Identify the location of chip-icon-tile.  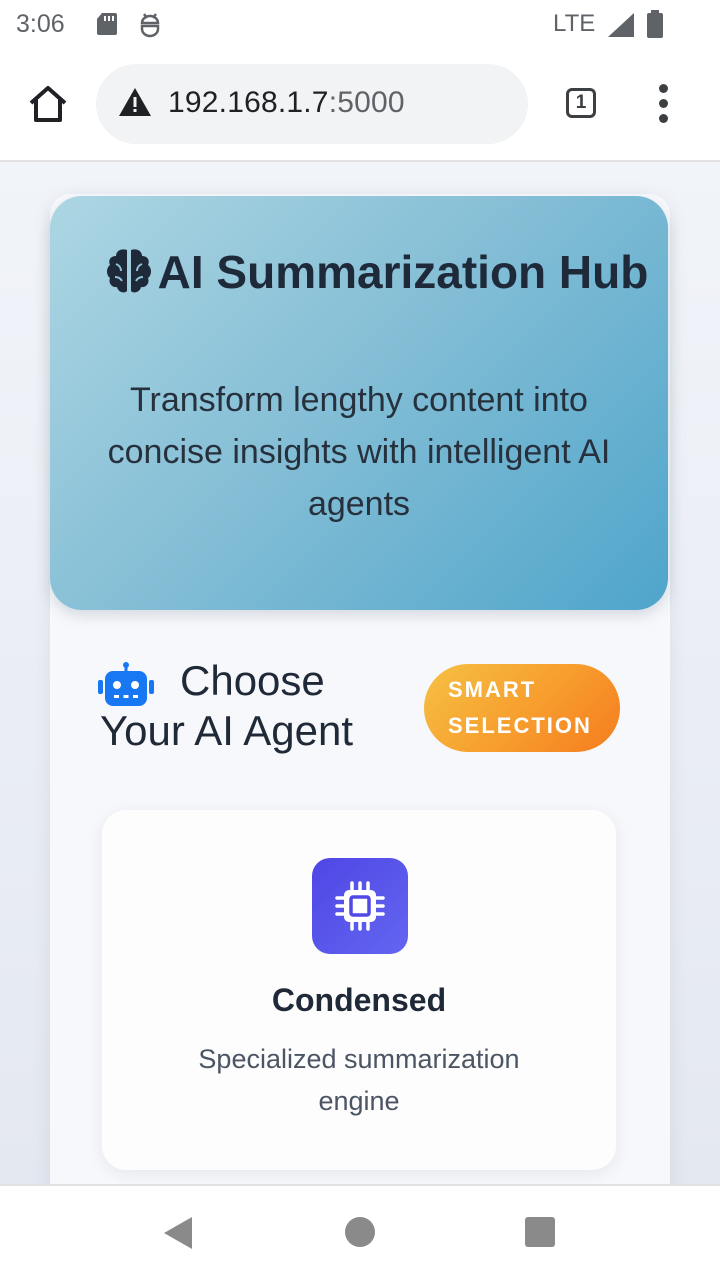
(360, 906).